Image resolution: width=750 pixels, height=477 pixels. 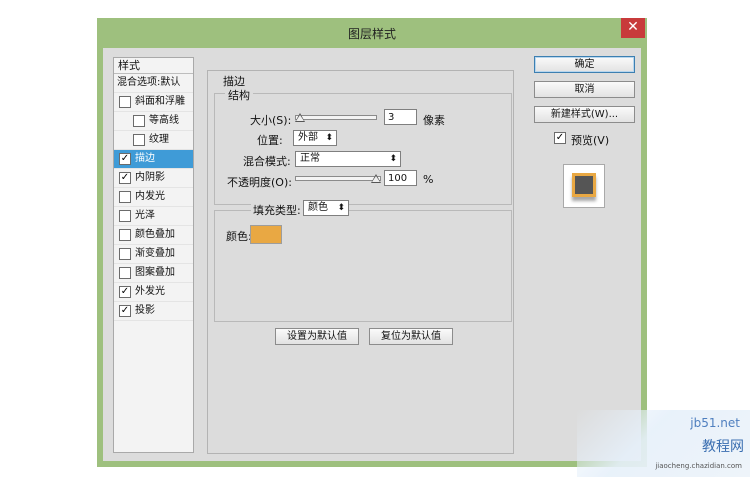 I want to click on style-item-label: 等高线, so click(x=164, y=120).